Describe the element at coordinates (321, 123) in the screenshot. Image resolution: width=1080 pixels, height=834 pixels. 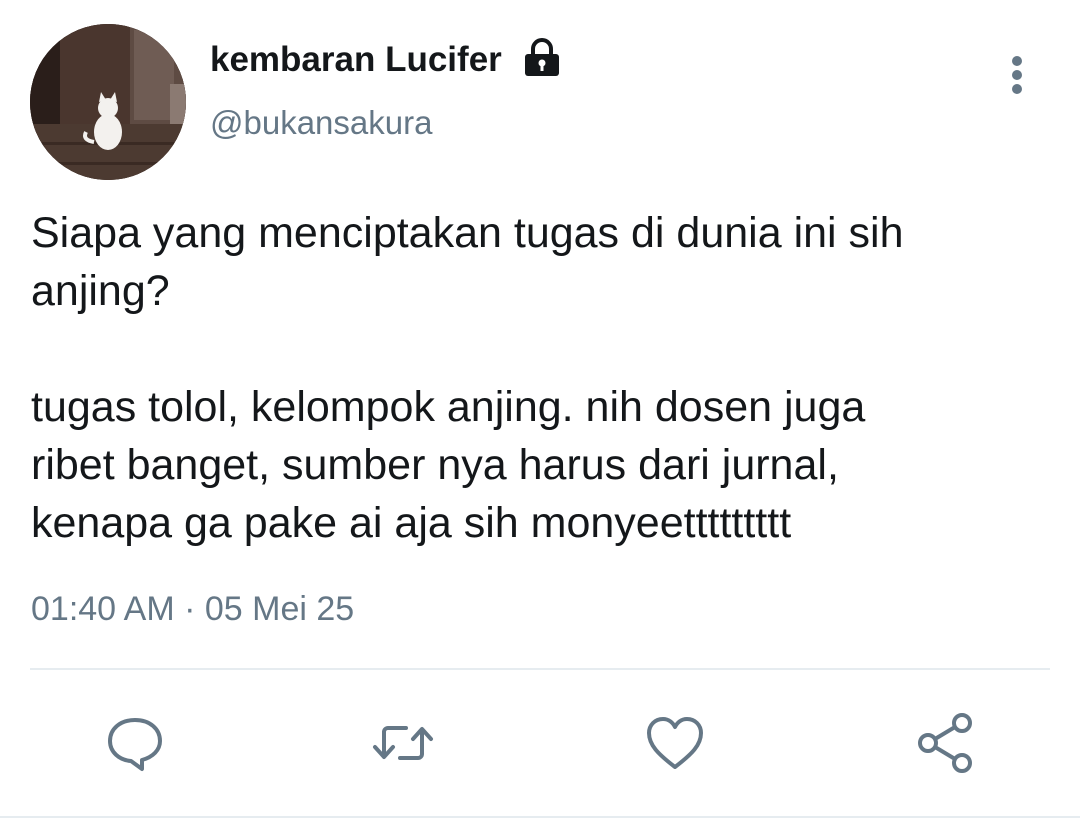
I see `user-handle: @bukansakura` at that location.